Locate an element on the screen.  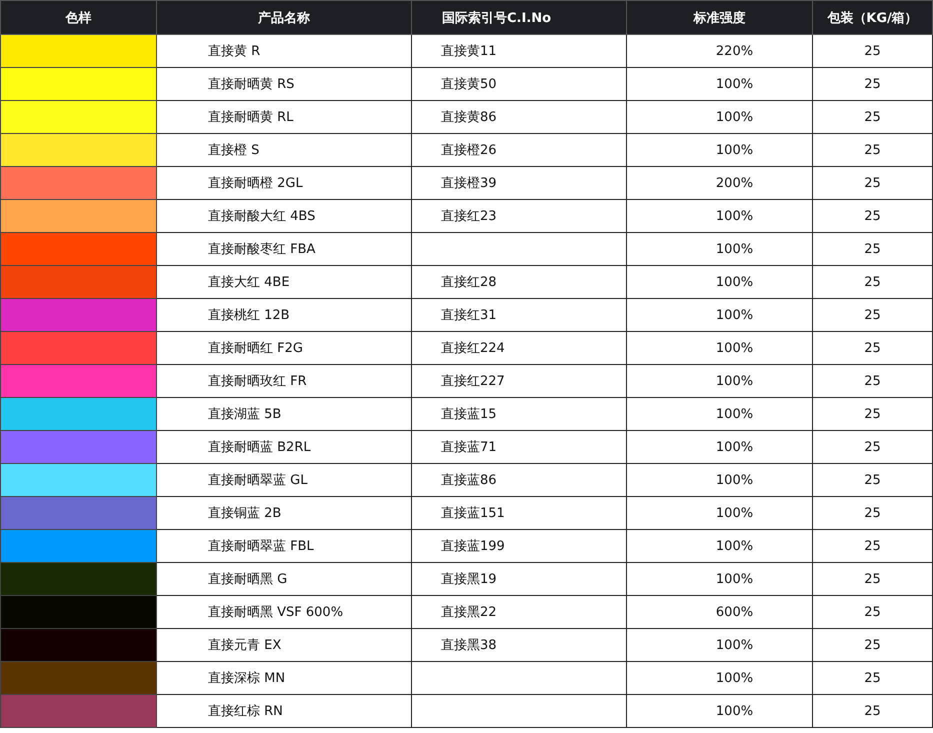
table-cell: 直接耐晒玫红 FR is located at coordinates (284, 381).